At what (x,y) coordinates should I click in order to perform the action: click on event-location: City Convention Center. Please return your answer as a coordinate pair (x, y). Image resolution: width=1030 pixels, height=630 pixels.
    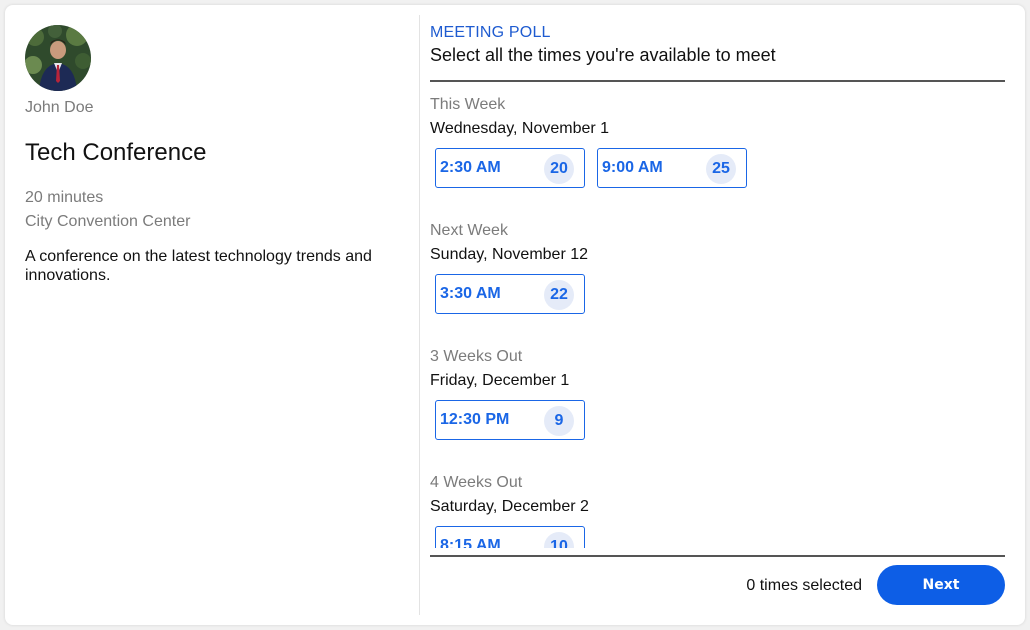
    Looking at the image, I should click on (108, 221).